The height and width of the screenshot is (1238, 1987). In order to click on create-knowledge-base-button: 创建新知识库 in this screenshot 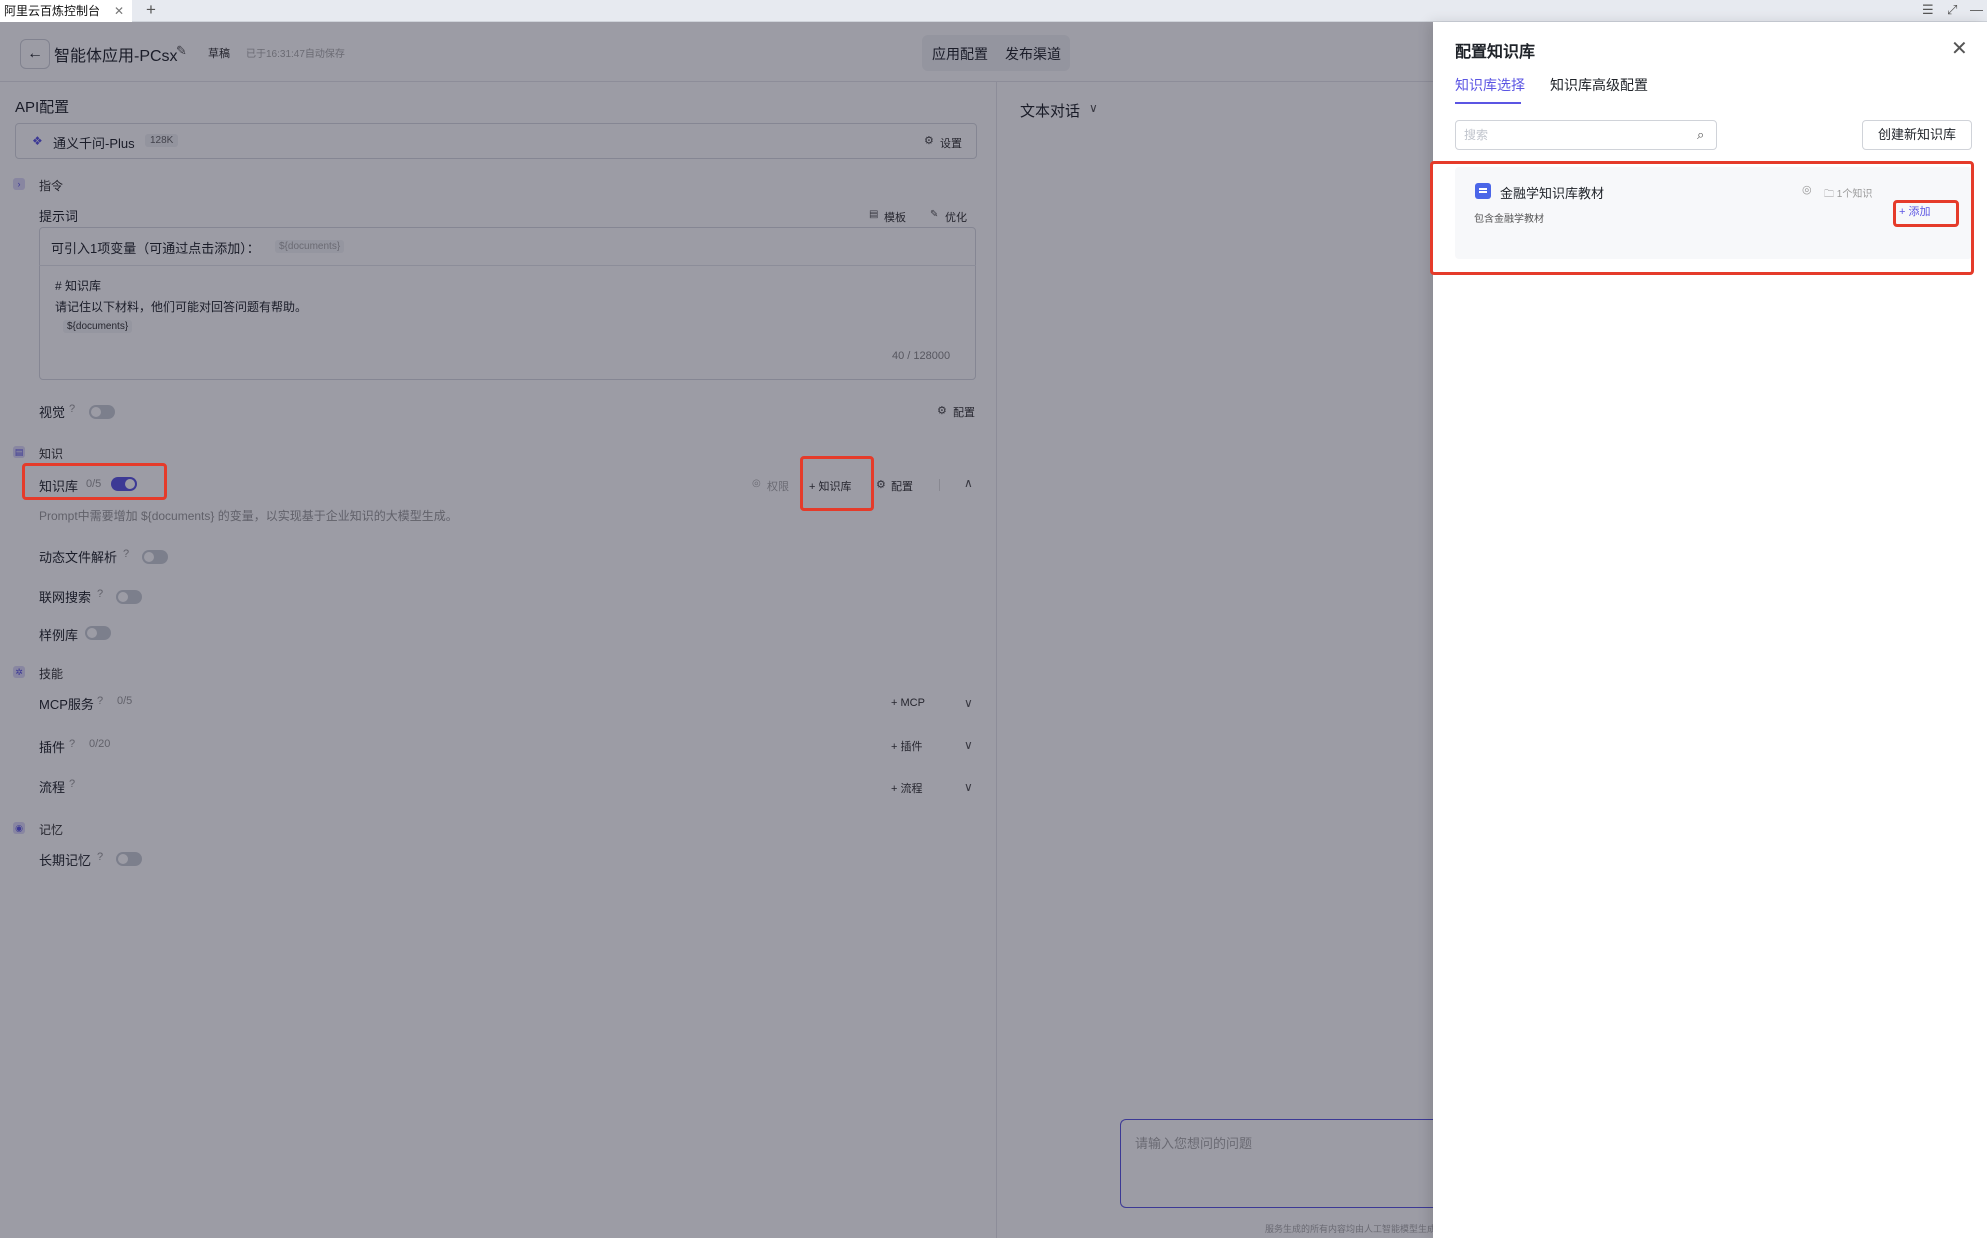, I will do `click(1917, 135)`.